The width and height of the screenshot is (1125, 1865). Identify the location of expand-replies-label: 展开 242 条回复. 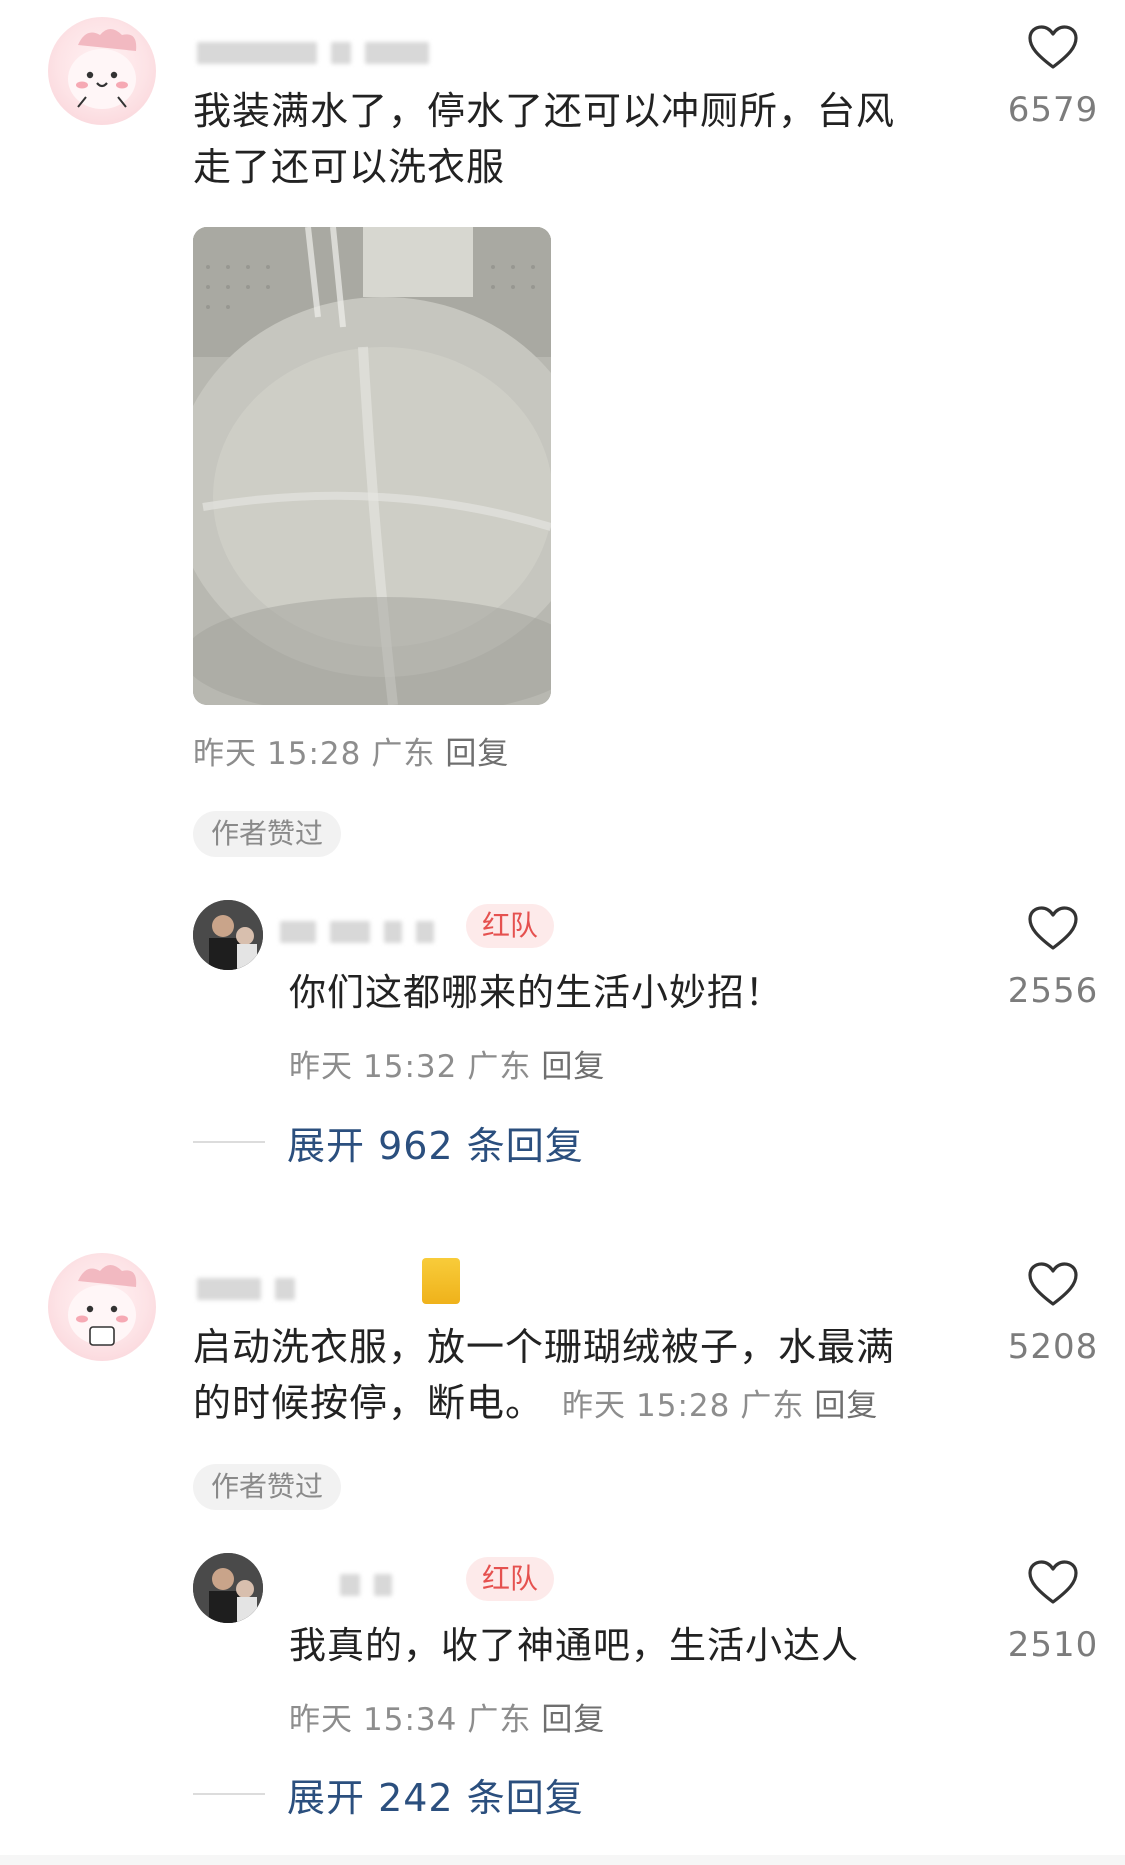
(435, 1797).